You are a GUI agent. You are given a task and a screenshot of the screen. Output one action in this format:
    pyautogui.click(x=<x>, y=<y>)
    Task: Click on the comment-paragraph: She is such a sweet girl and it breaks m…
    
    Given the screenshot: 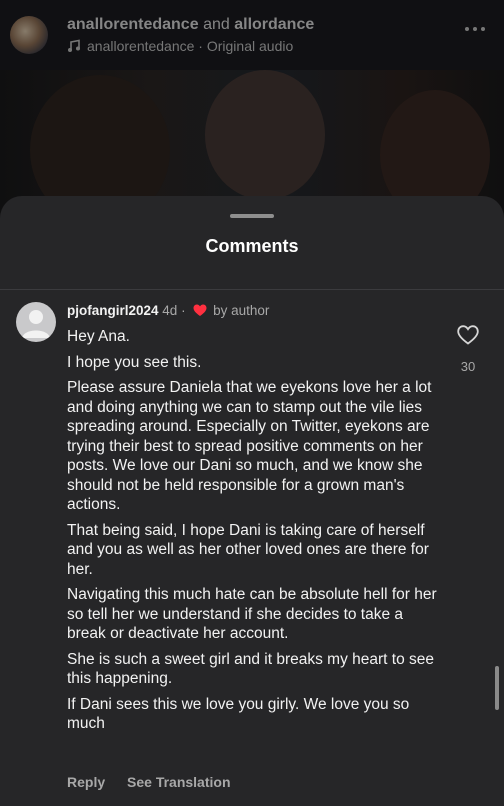 What is the action you would take?
    pyautogui.click(x=251, y=669)
    